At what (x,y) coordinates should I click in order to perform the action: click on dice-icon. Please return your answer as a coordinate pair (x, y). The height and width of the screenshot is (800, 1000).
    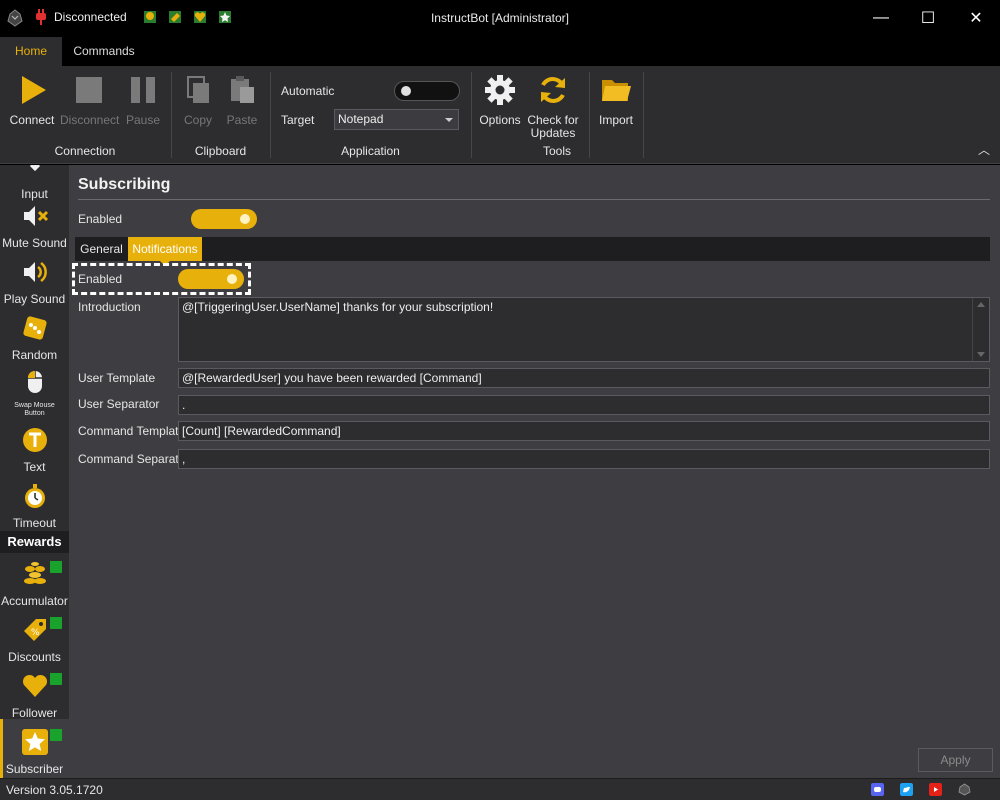
    Looking at the image, I should click on (34, 328).